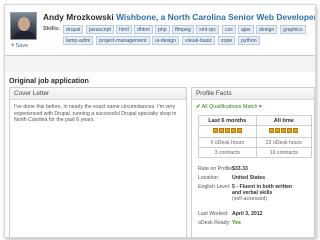 Image resolution: width=320 pixels, height=240 pixels. What do you see at coordinates (78, 40) in the screenshot?
I see `skill-tag: lamp-admi` at bounding box center [78, 40].